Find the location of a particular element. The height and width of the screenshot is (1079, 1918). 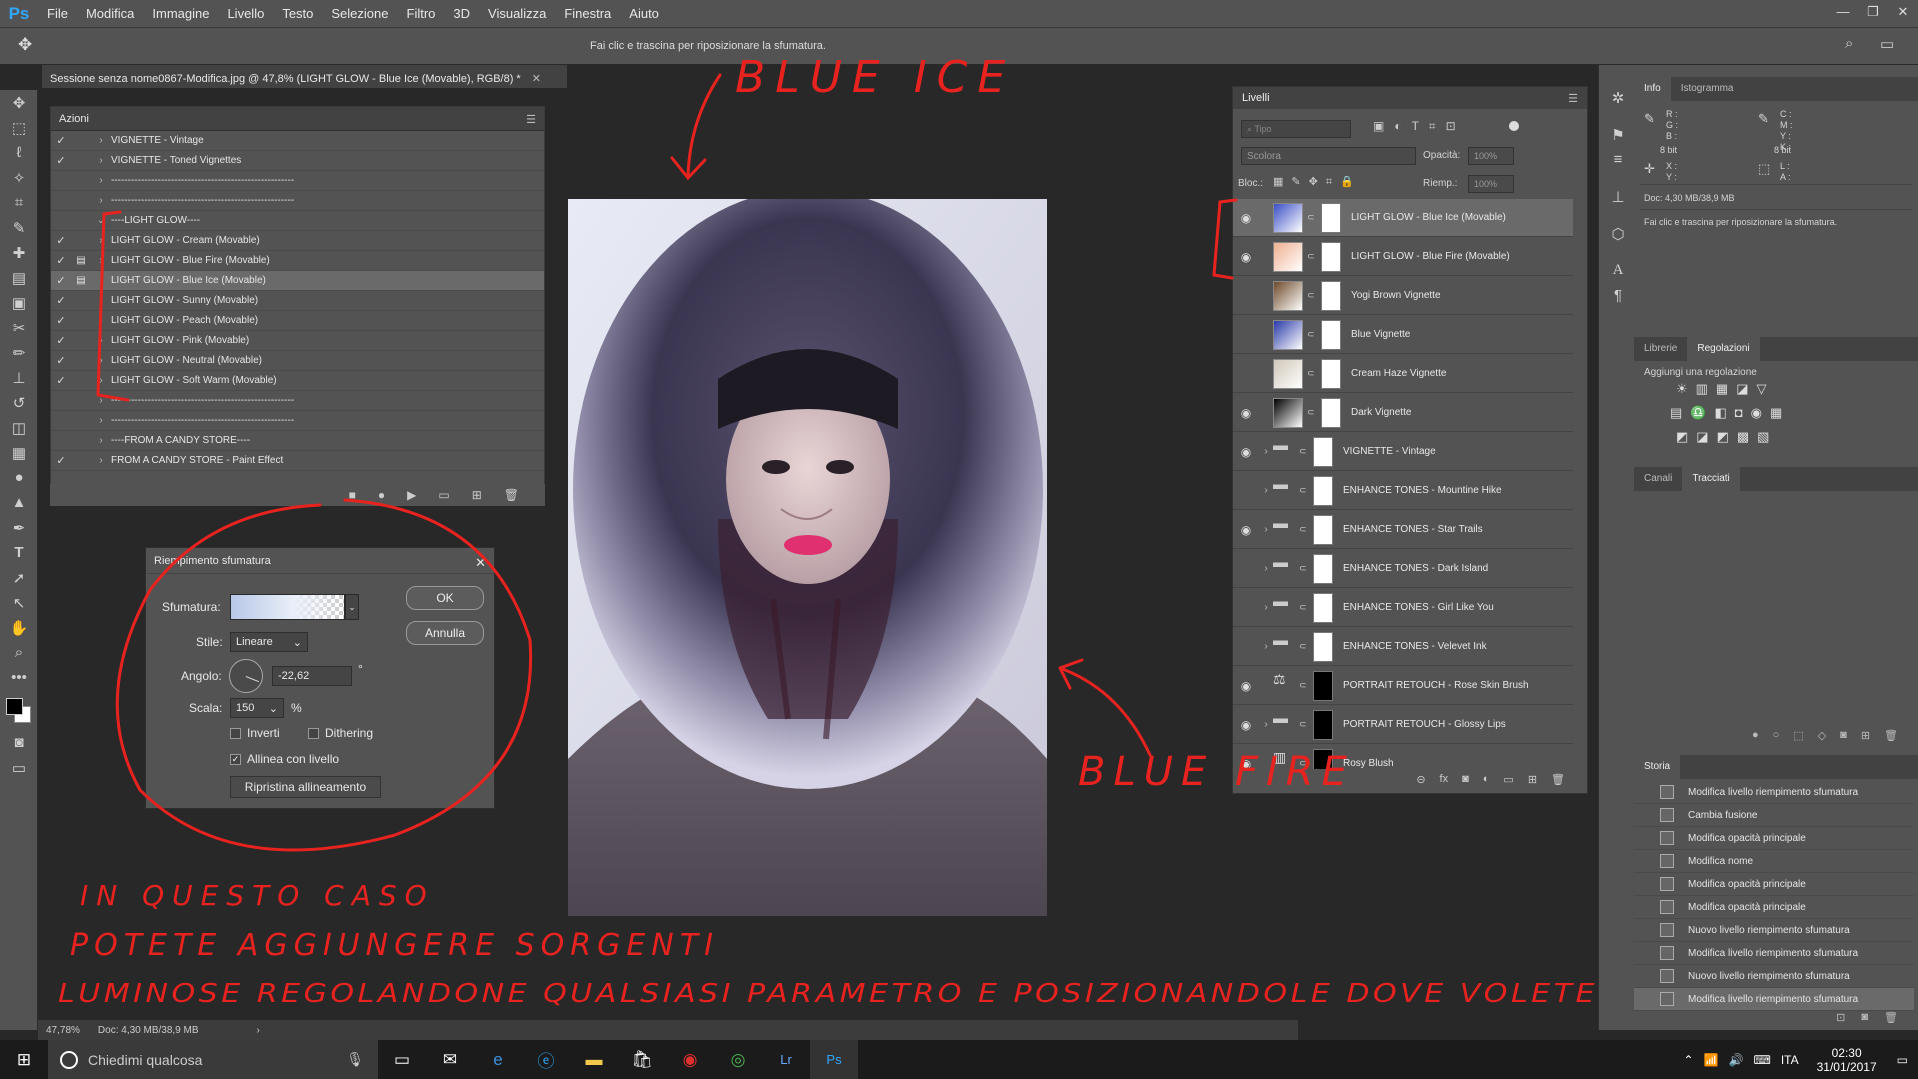

action-row: ✓ › LIGHT GLOW - Soft Warm (Movable) is located at coordinates (297, 381).